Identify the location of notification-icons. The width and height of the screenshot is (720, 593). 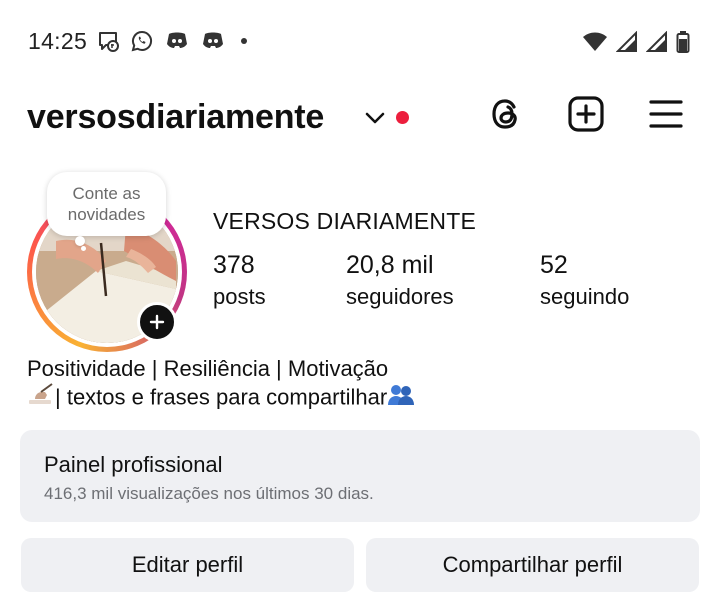
(174, 41).